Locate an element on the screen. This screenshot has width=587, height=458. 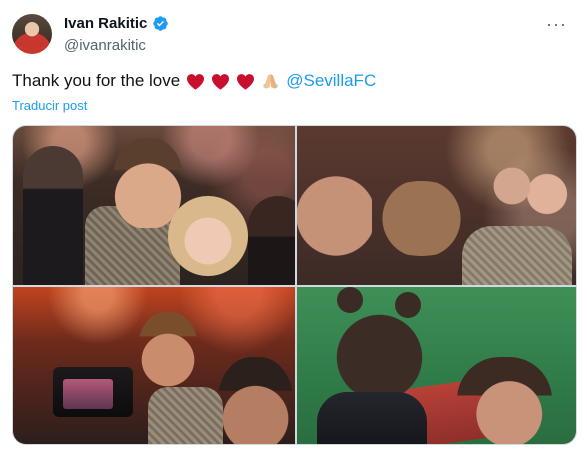
folded-hands-icon is located at coordinates (270, 81).